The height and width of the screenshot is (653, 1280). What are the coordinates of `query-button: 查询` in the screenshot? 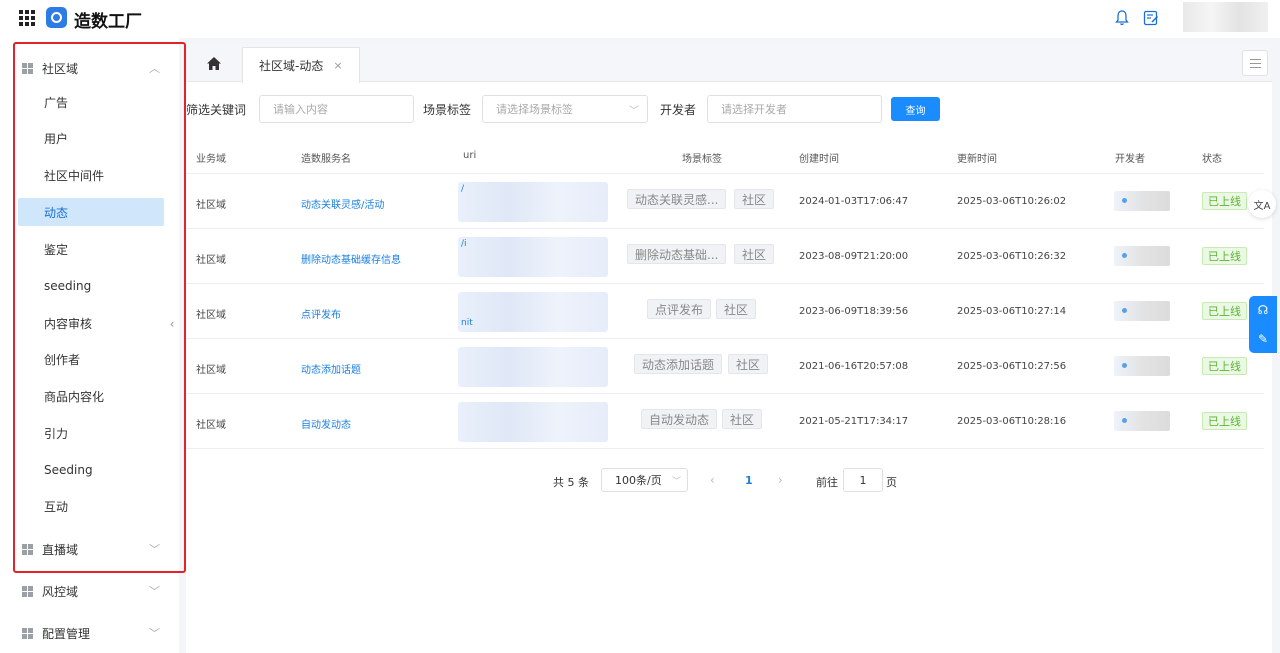 It's located at (915, 109).